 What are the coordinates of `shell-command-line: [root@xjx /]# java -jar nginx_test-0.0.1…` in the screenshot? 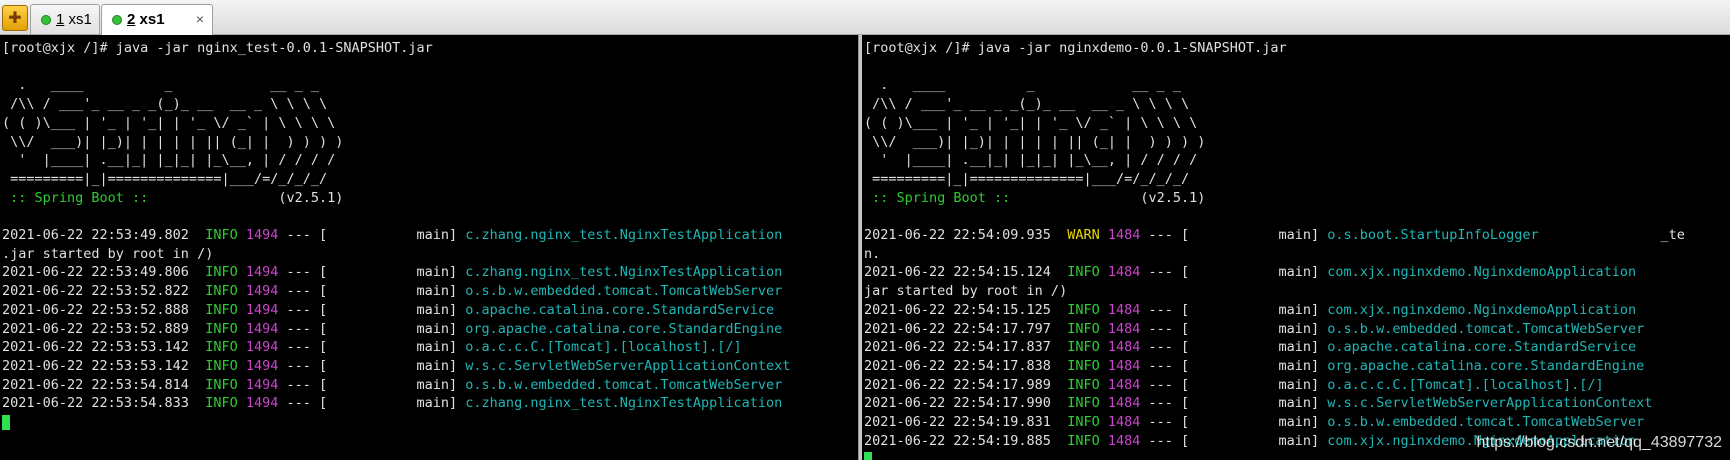 It's located at (217, 48).